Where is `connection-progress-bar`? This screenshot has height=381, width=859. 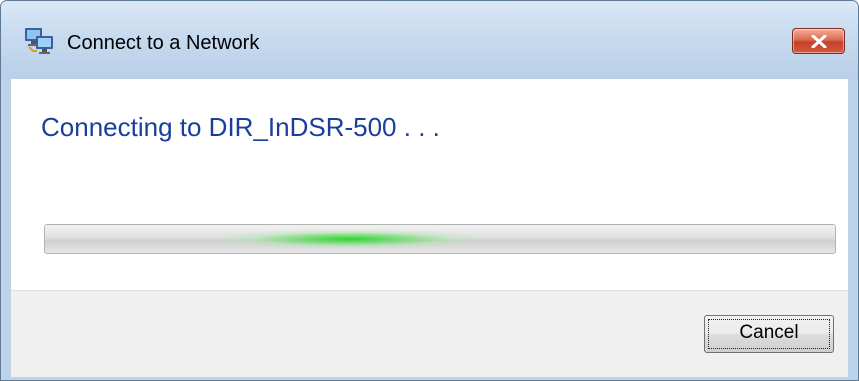
connection-progress-bar is located at coordinates (440, 239).